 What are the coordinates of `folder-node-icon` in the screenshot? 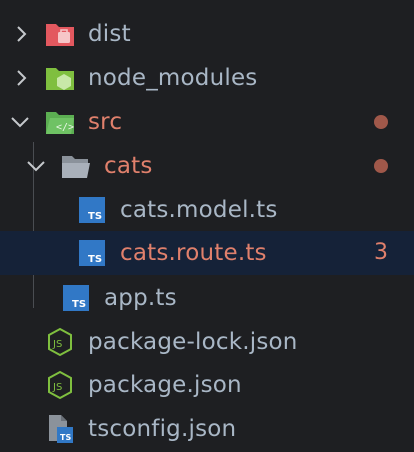 It's located at (60, 78).